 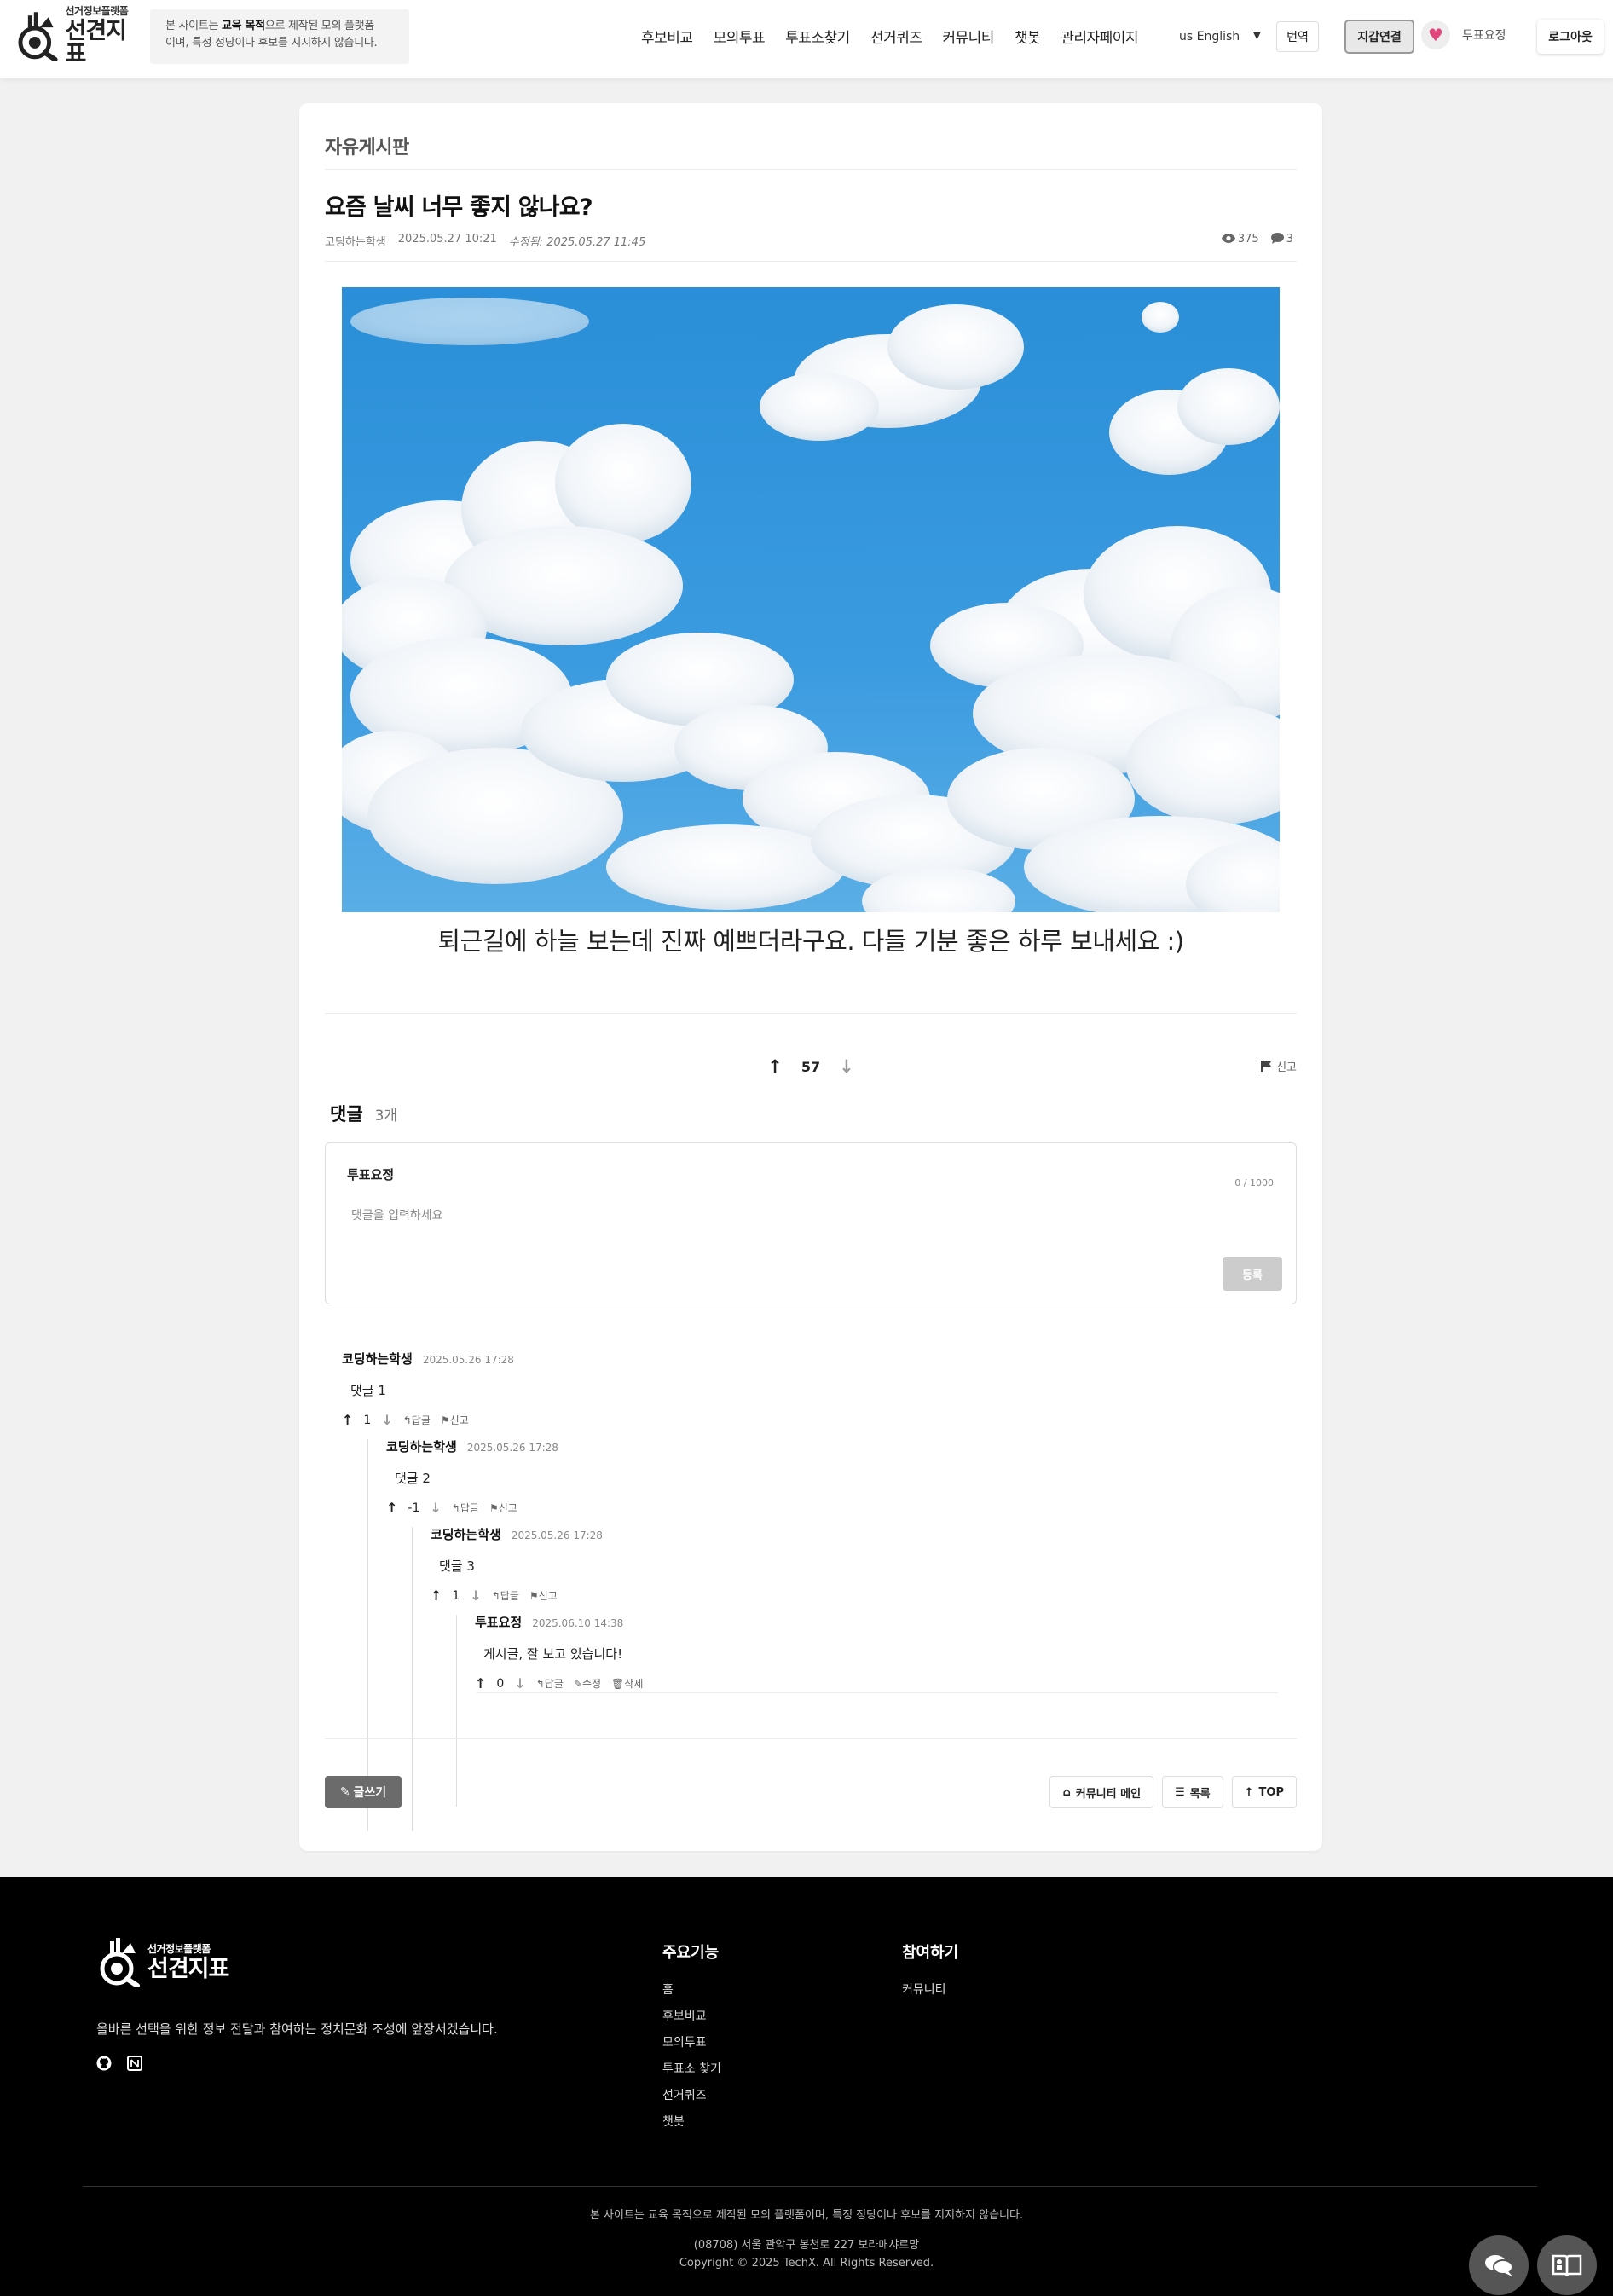 What do you see at coordinates (691, 2017) in the screenshot?
I see `footer-link-candidate-compare: 후보비교` at bounding box center [691, 2017].